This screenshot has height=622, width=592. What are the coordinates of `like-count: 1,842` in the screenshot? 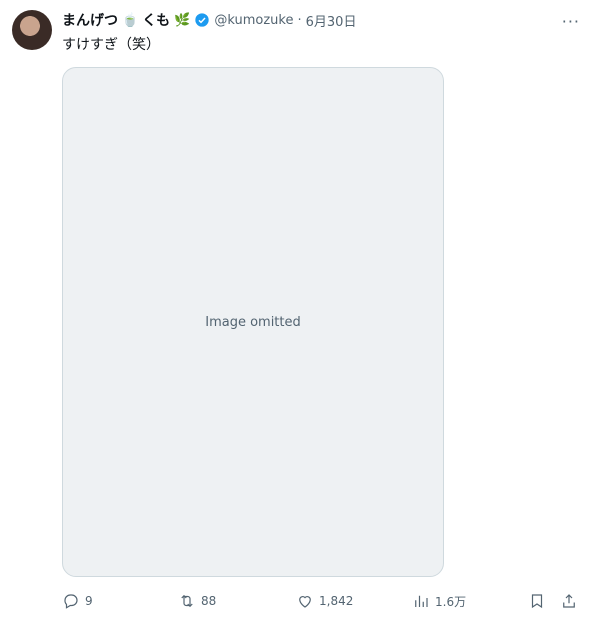 It's located at (336, 601).